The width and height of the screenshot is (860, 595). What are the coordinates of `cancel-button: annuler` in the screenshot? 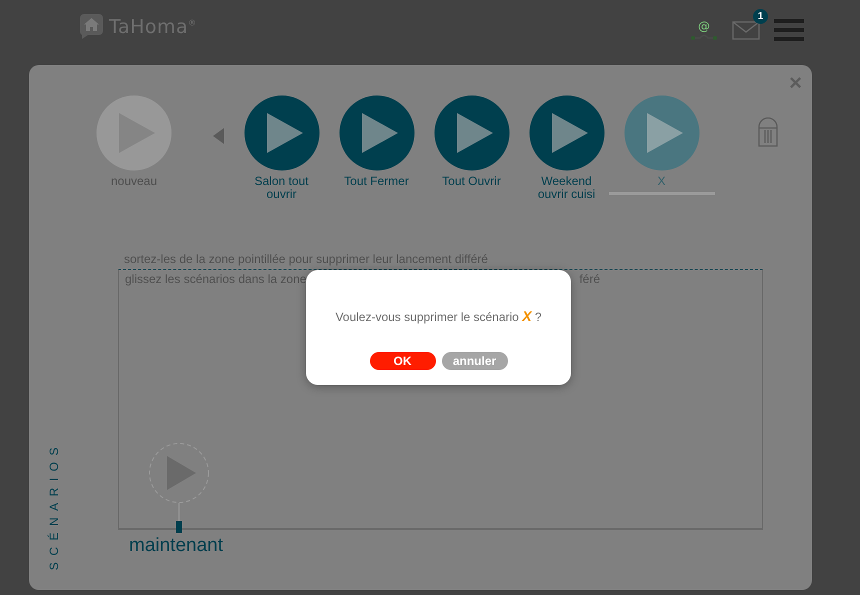 It's located at (475, 361).